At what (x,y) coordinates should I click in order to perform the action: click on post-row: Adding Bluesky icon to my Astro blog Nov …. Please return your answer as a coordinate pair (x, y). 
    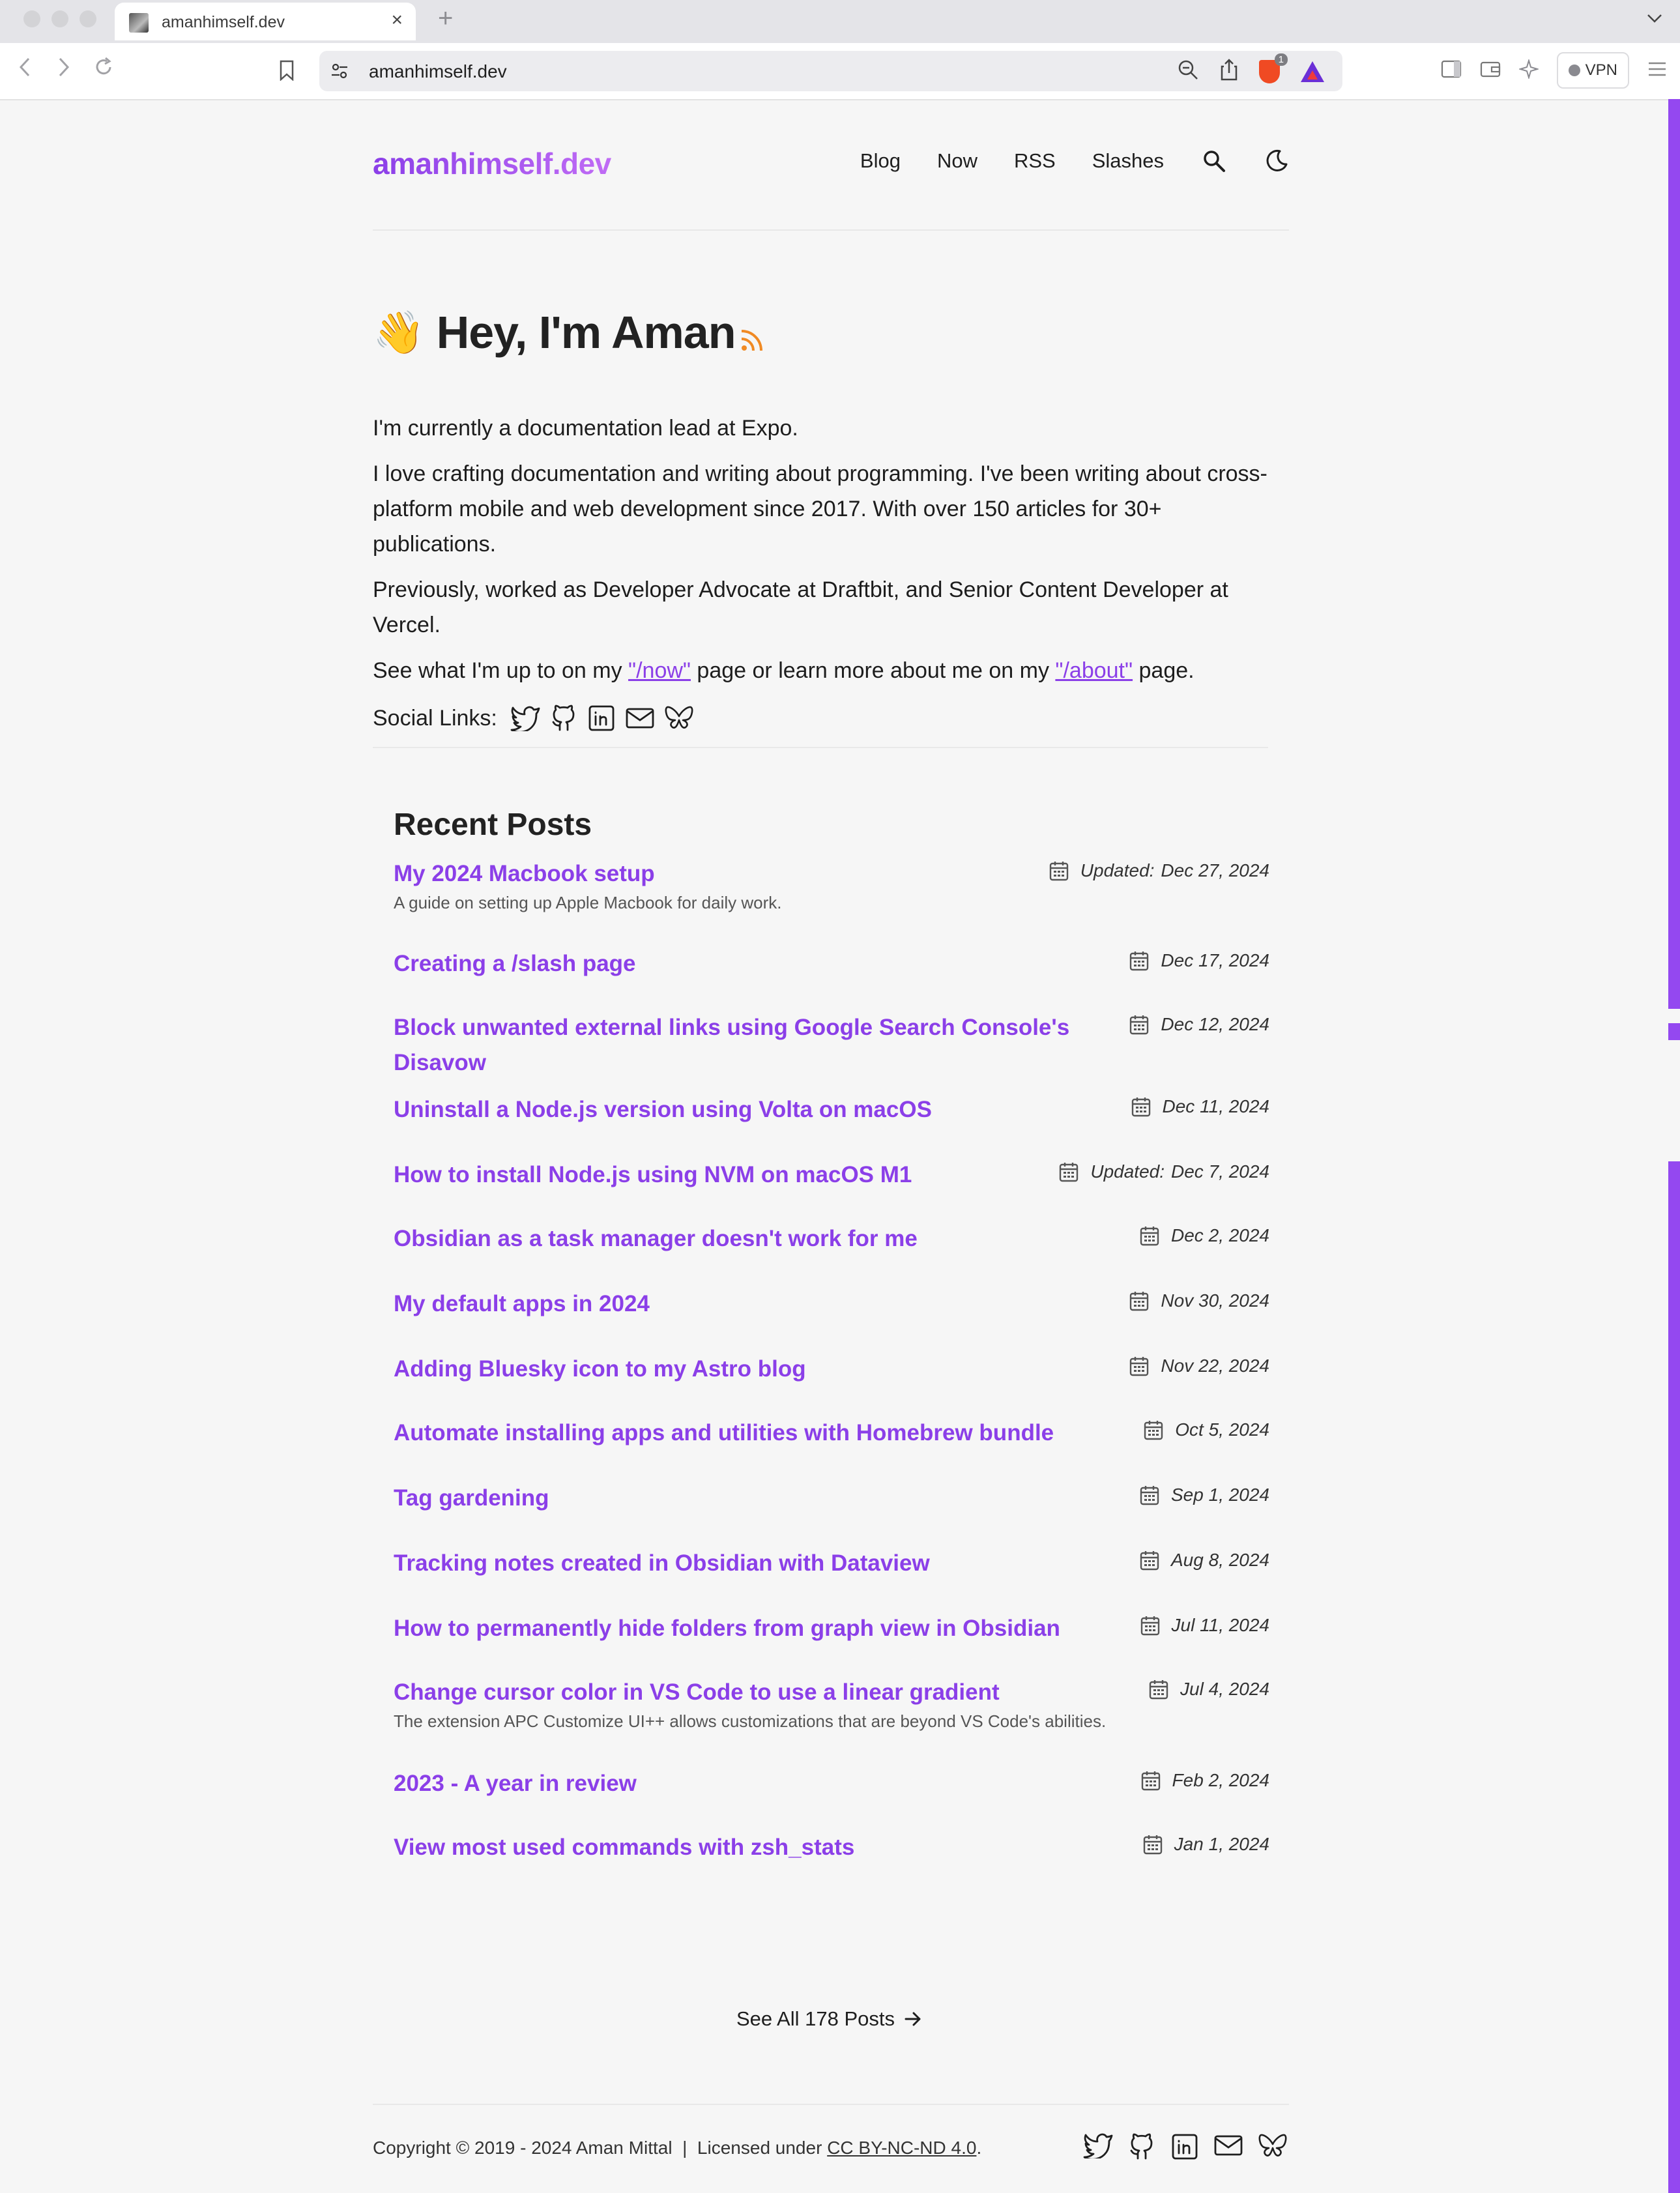
    Looking at the image, I should click on (832, 1369).